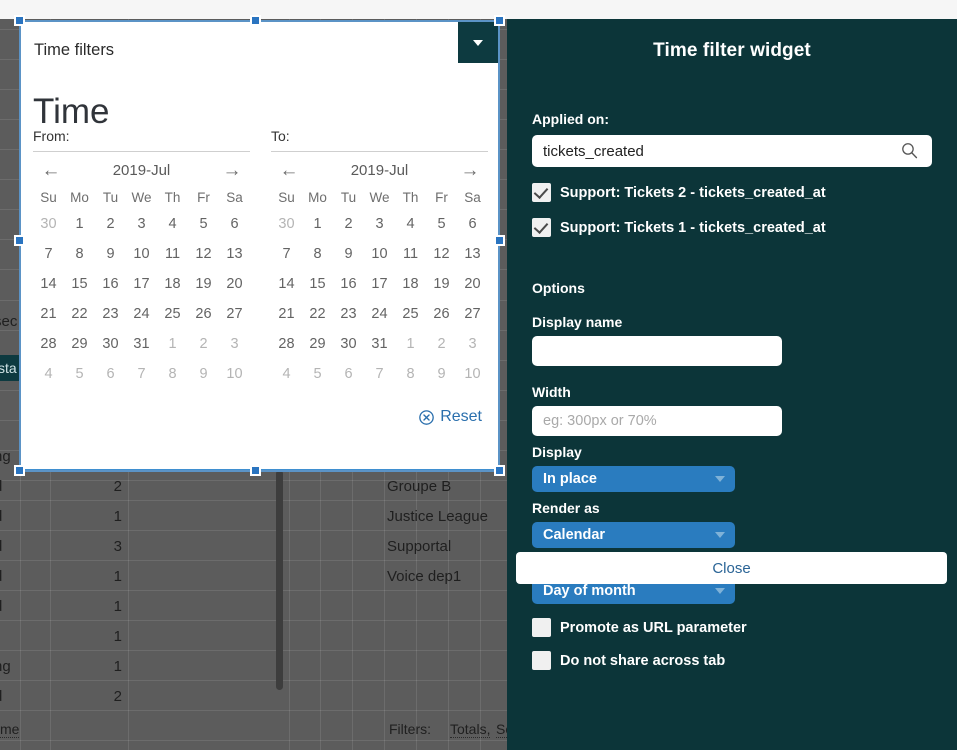 Image resolution: width=957 pixels, height=750 pixels. I want to click on calendar-day: 31, so click(141, 344).